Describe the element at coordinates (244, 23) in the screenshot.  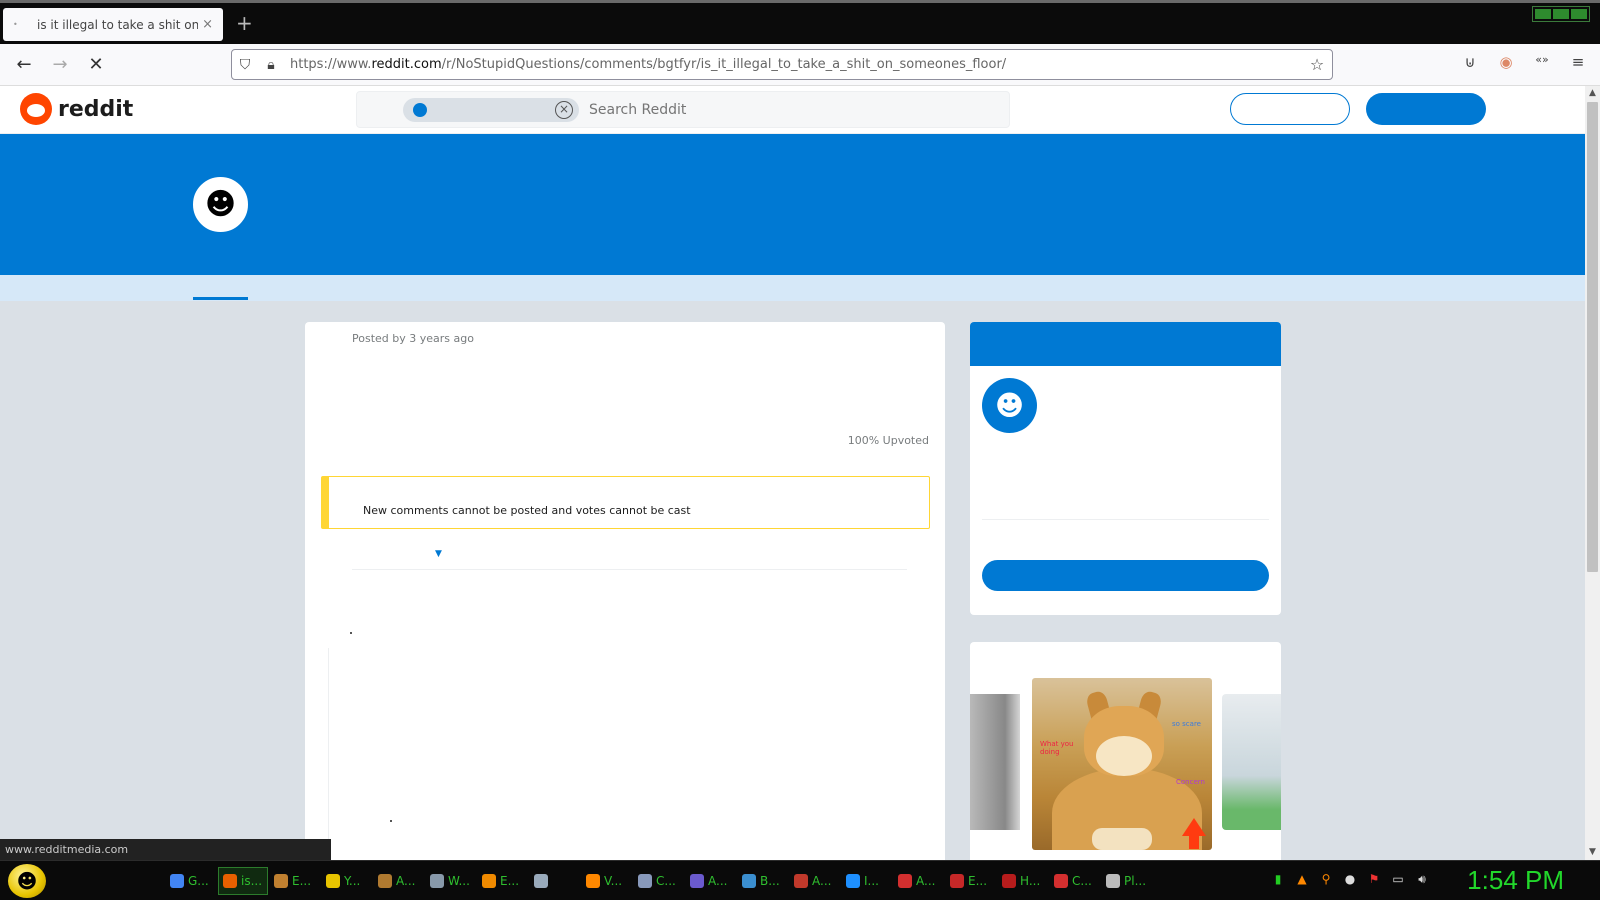
I see `new-tab-button: +` at that location.